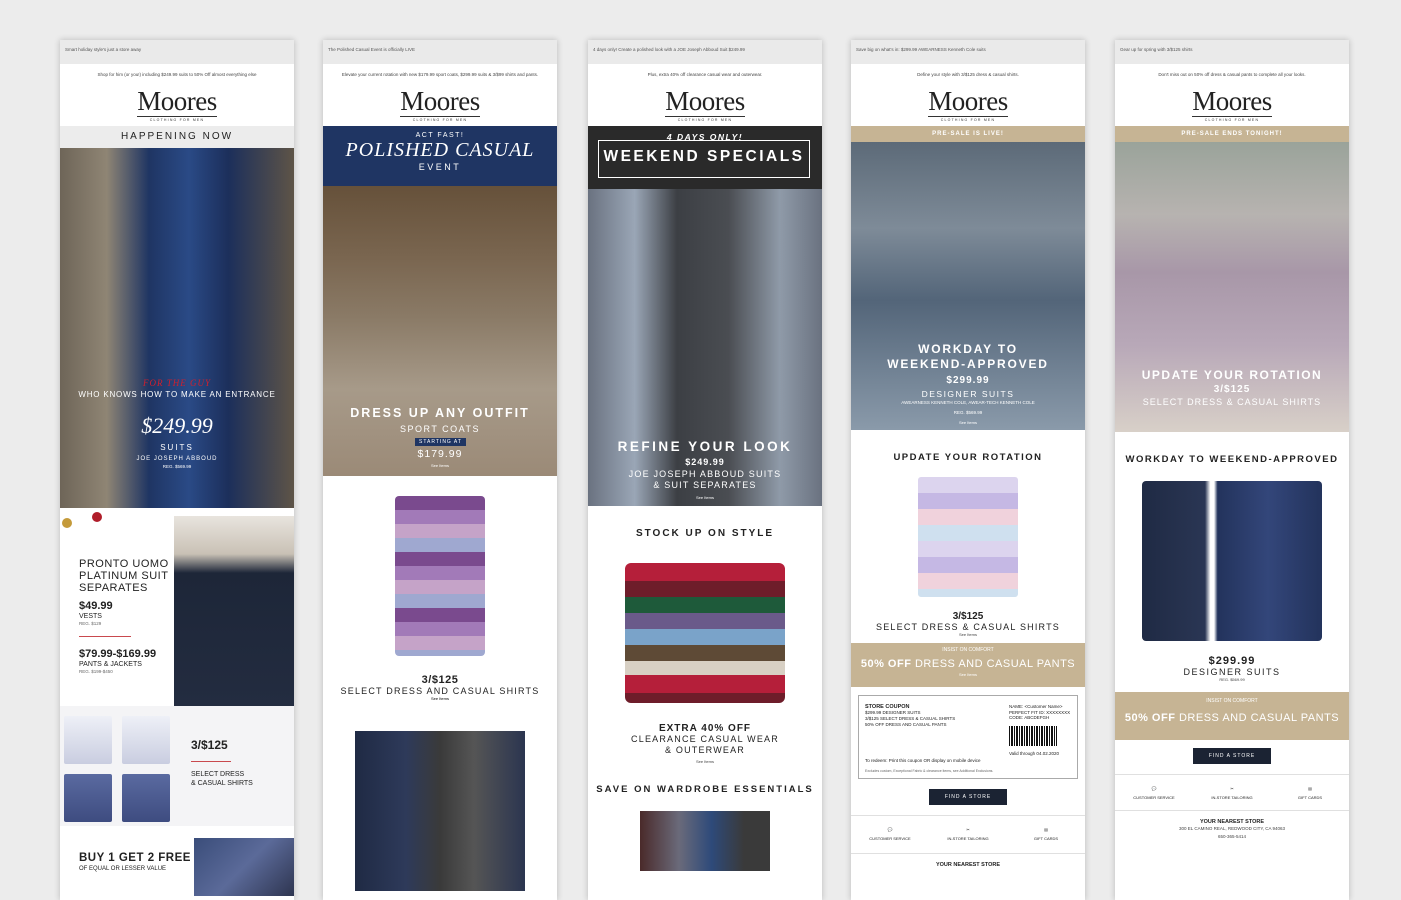  I want to click on happening-now-band: HAPPENING NOW, so click(177, 137).